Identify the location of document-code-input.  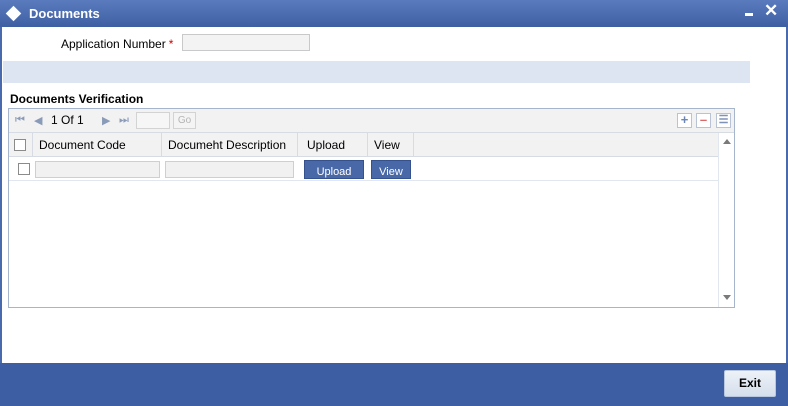
(97, 169).